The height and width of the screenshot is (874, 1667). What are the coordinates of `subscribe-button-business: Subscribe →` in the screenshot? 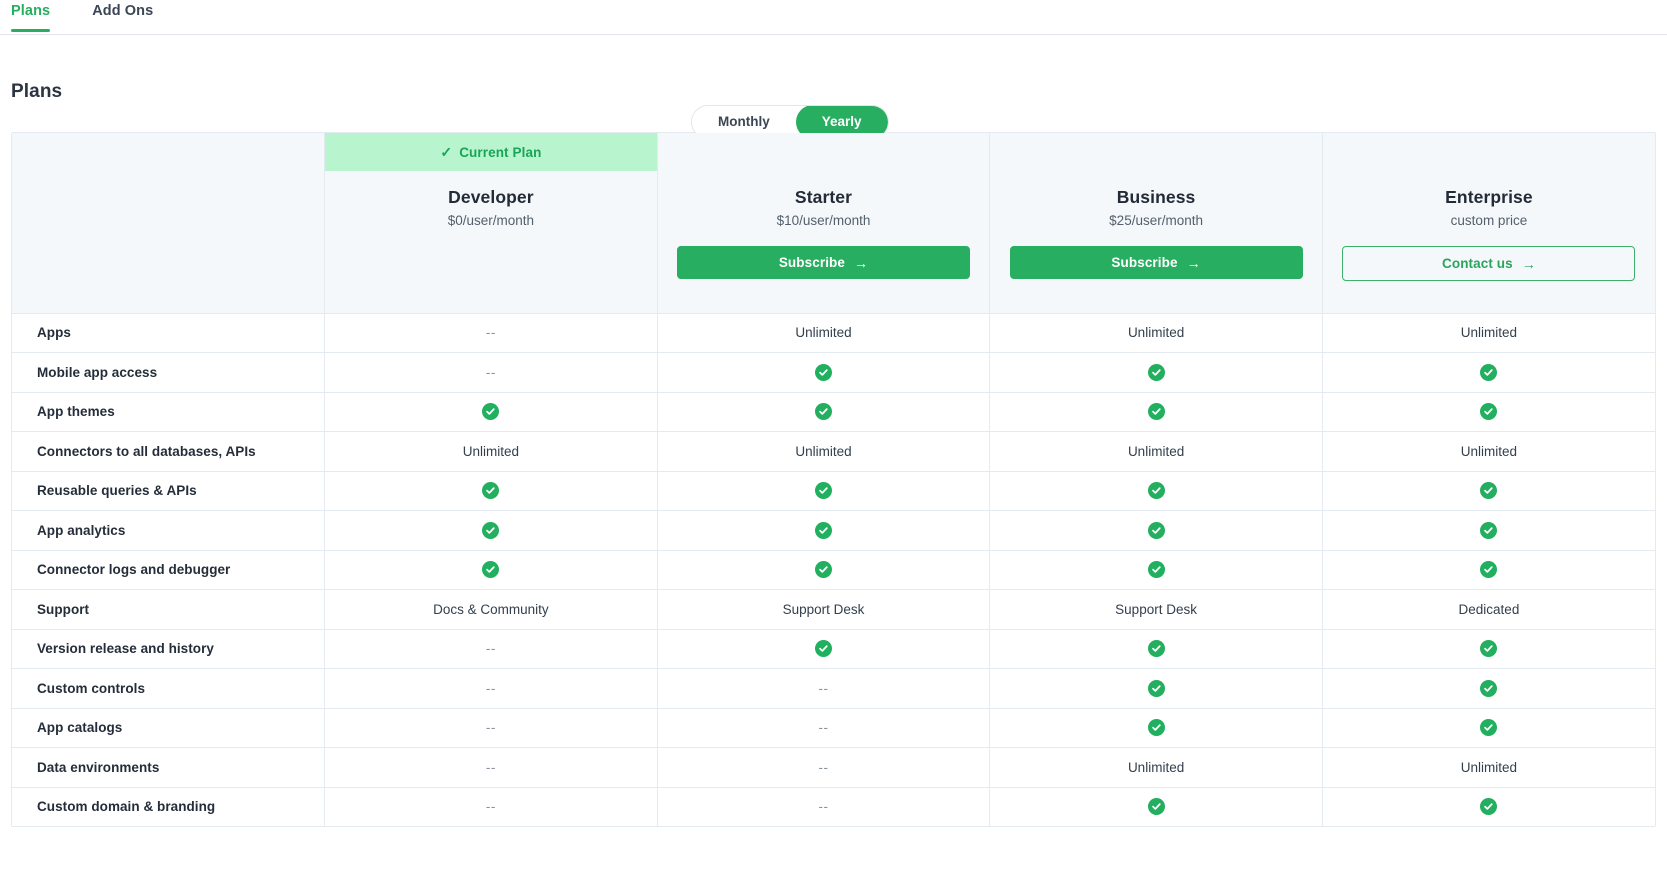 It's located at (1156, 262).